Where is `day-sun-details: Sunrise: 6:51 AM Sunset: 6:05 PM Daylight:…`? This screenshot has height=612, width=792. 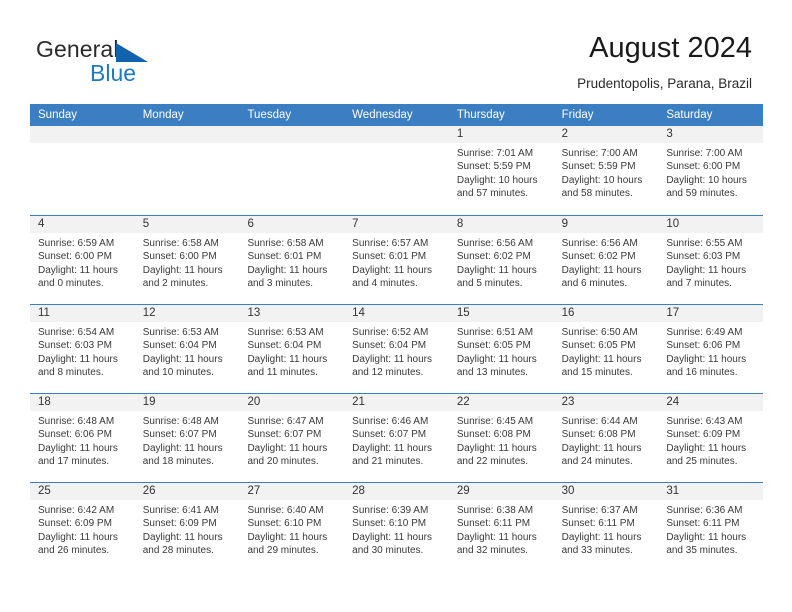
day-sun-details: Sunrise: 6:51 AM Sunset: 6:05 PM Daylight:… is located at coordinates (501, 351).